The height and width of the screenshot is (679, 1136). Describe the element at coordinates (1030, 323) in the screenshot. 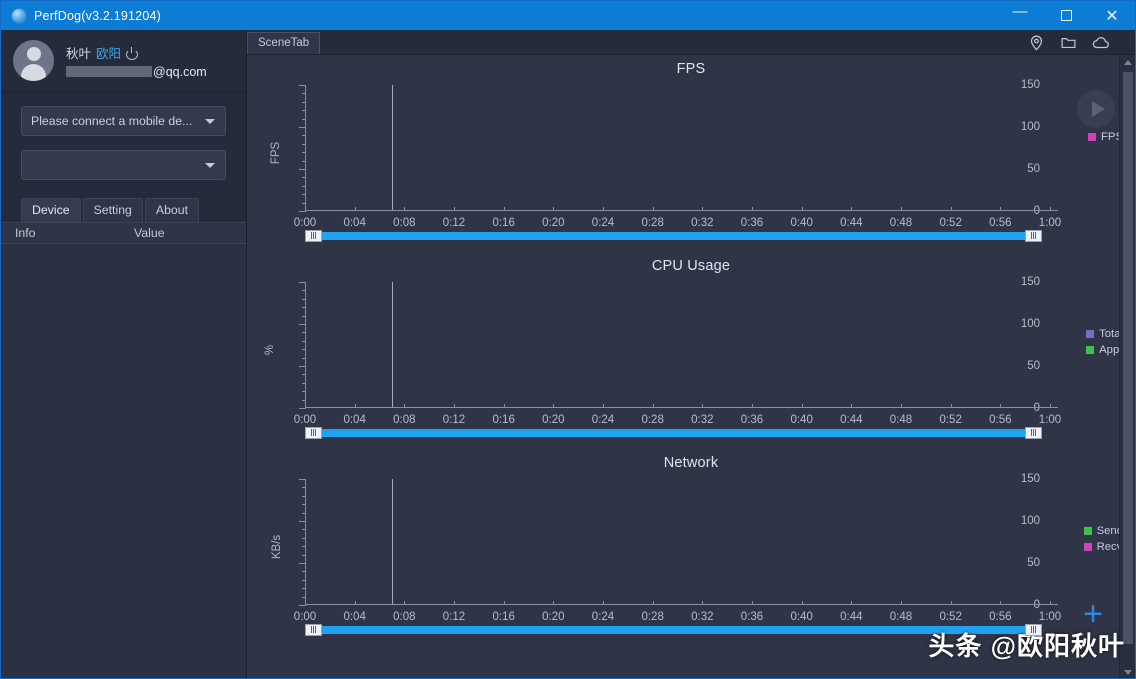

I see `y-tick-label: 100` at that location.